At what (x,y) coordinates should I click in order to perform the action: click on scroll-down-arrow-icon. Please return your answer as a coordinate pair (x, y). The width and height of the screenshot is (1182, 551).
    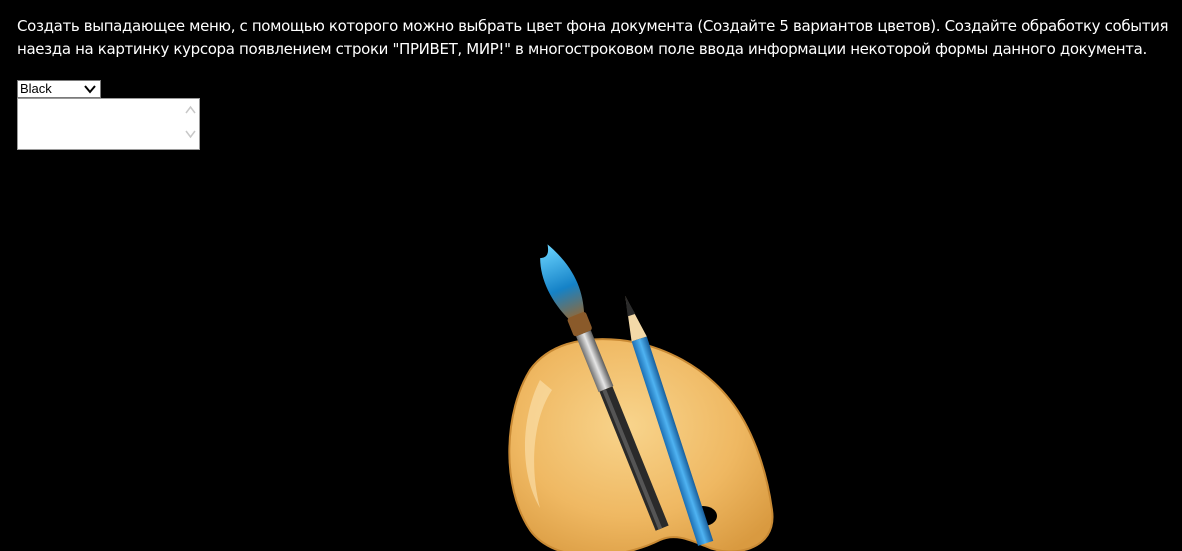
    Looking at the image, I should click on (190, 133).